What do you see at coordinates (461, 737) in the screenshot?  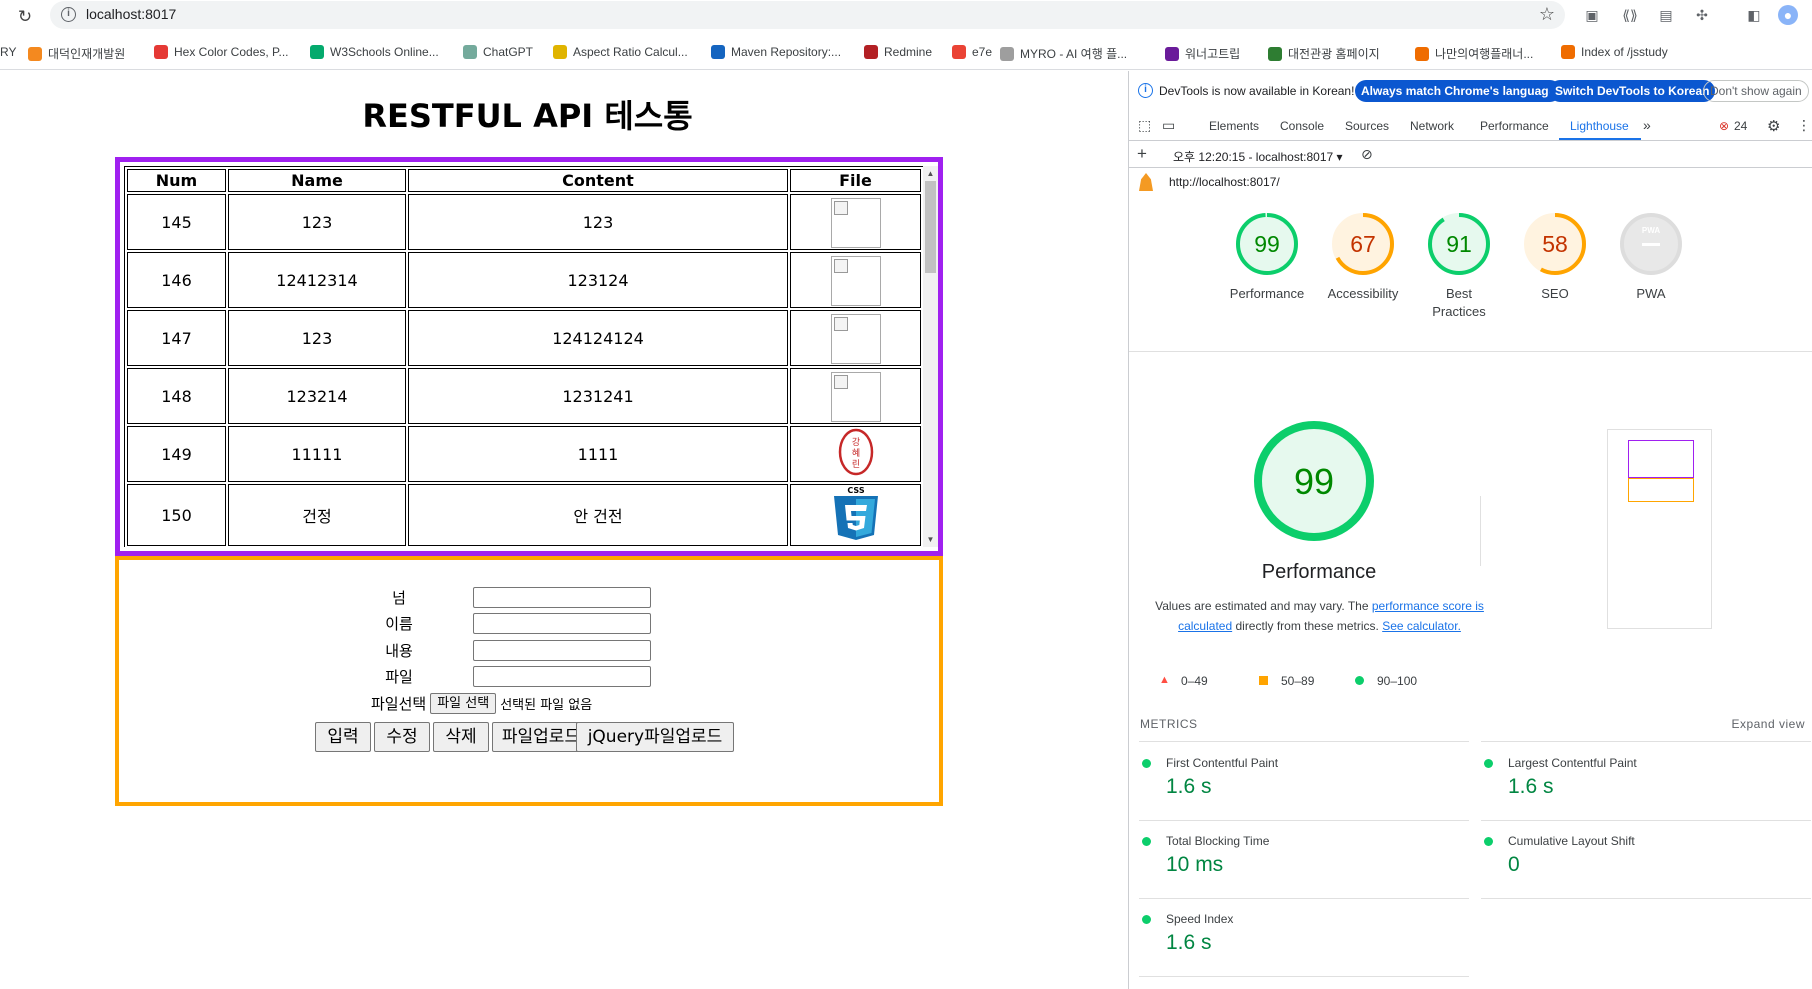 I see `delete-button: 삭제` at bounding box center [461, 737].